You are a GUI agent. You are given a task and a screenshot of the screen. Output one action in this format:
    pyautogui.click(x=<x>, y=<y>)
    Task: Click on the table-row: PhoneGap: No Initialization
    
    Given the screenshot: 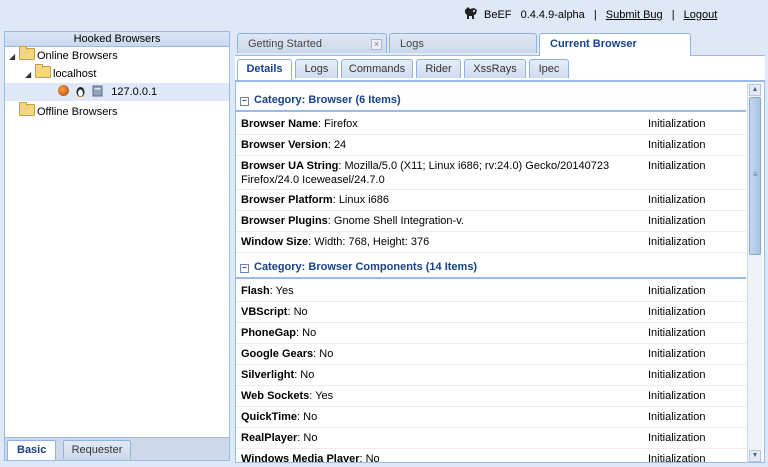 What is the action you would take?
    pyautogui.click(x=491, y=333)
    